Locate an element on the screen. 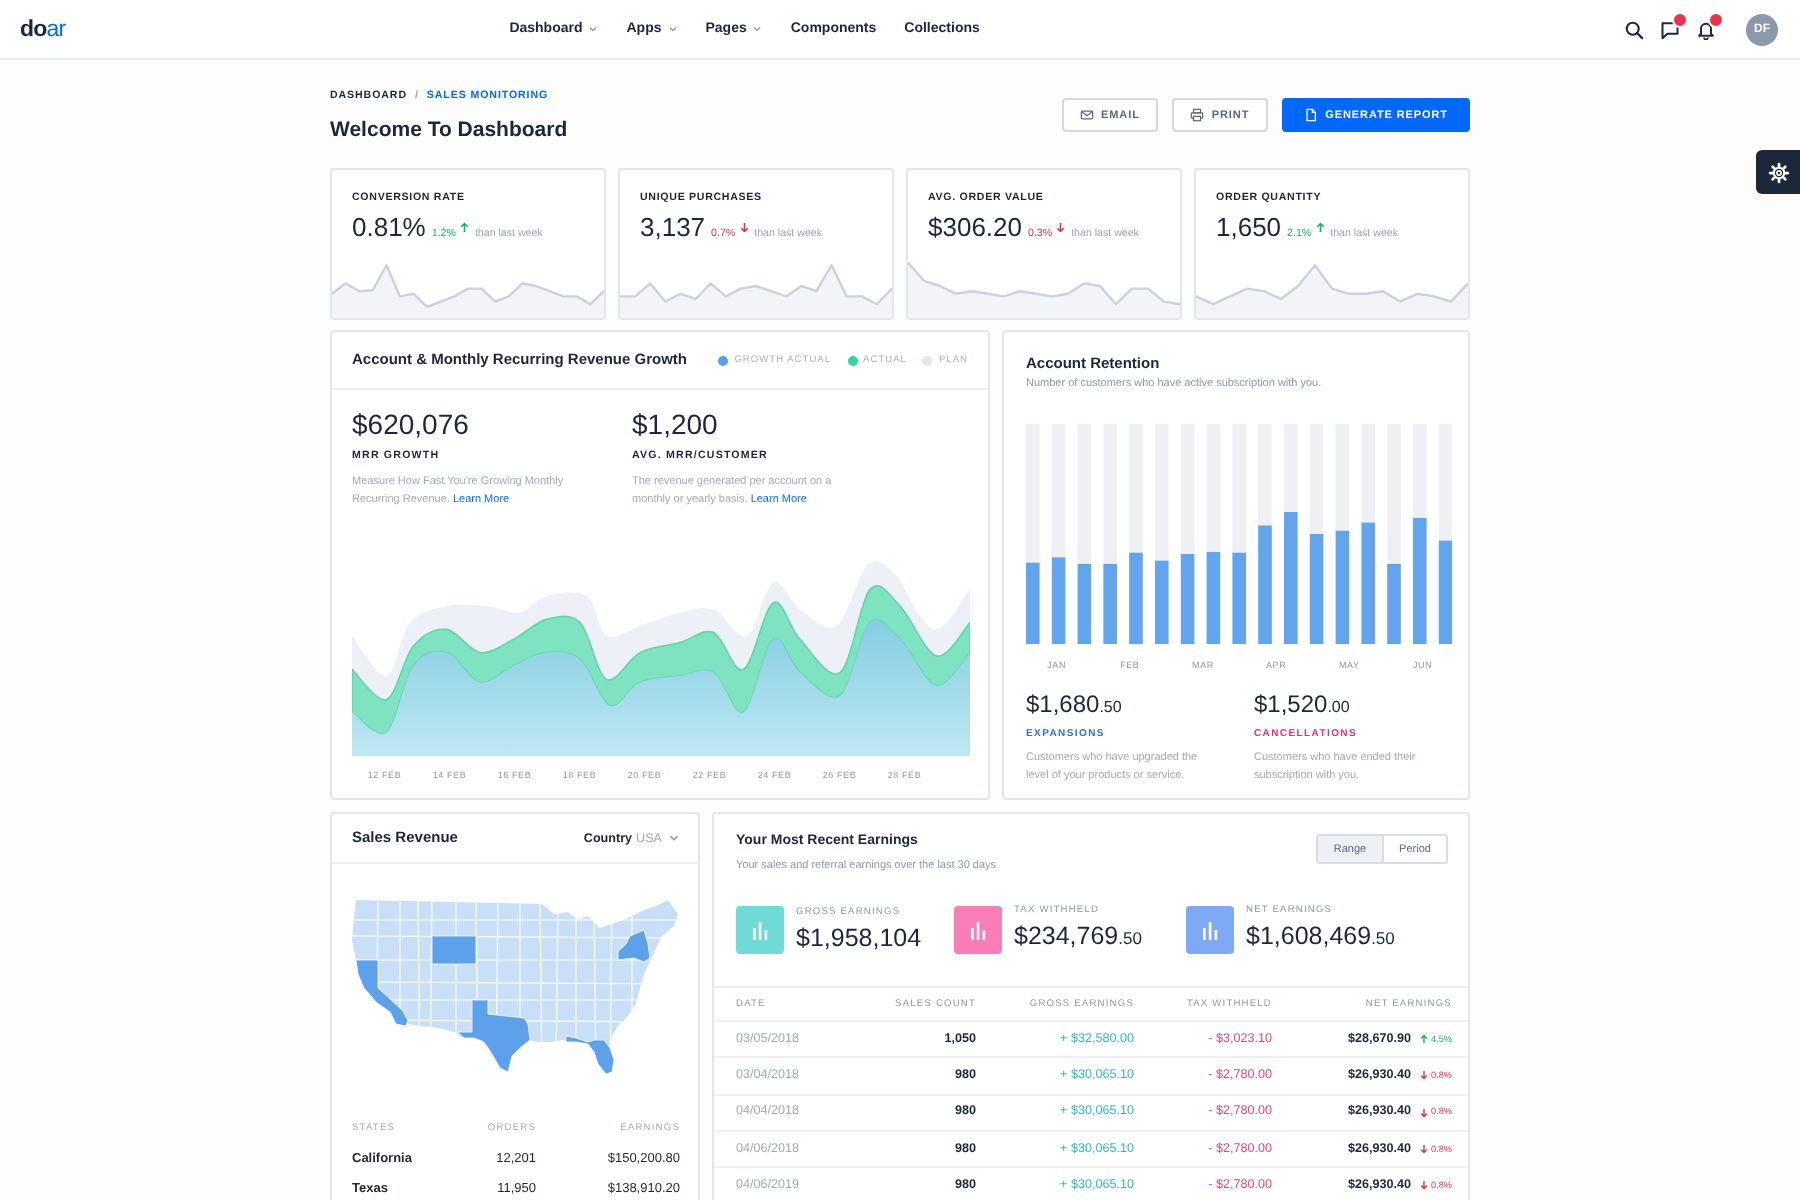 This screenshot has height=1200, width=1800. kpi-value: 1,650 is located at coordinates (1249, 227).